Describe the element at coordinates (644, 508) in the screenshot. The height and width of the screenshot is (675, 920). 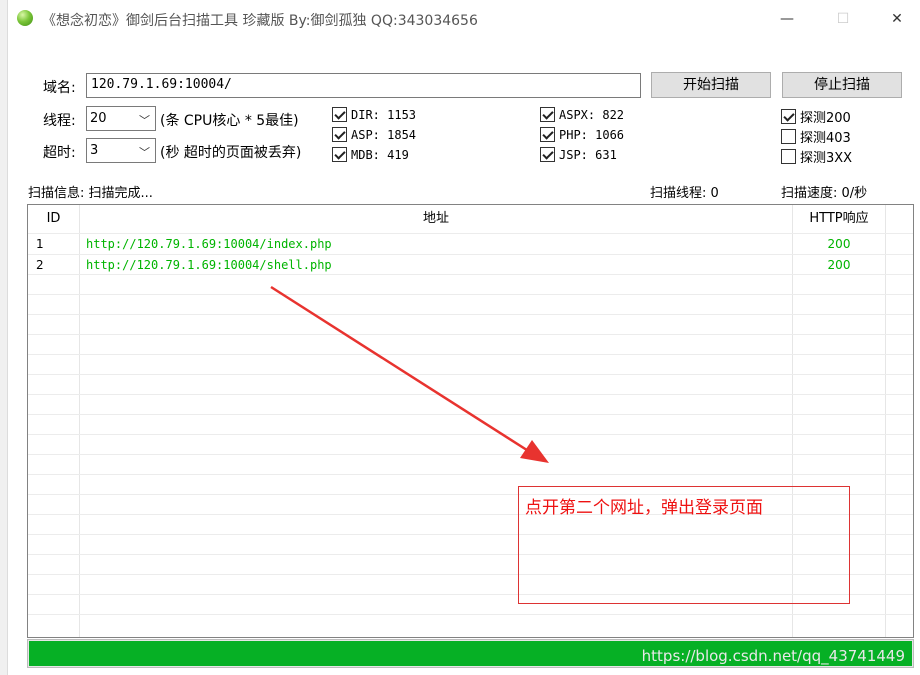
I see `annotation-text: 点开第二个网址，弹出登录页面` at that location.